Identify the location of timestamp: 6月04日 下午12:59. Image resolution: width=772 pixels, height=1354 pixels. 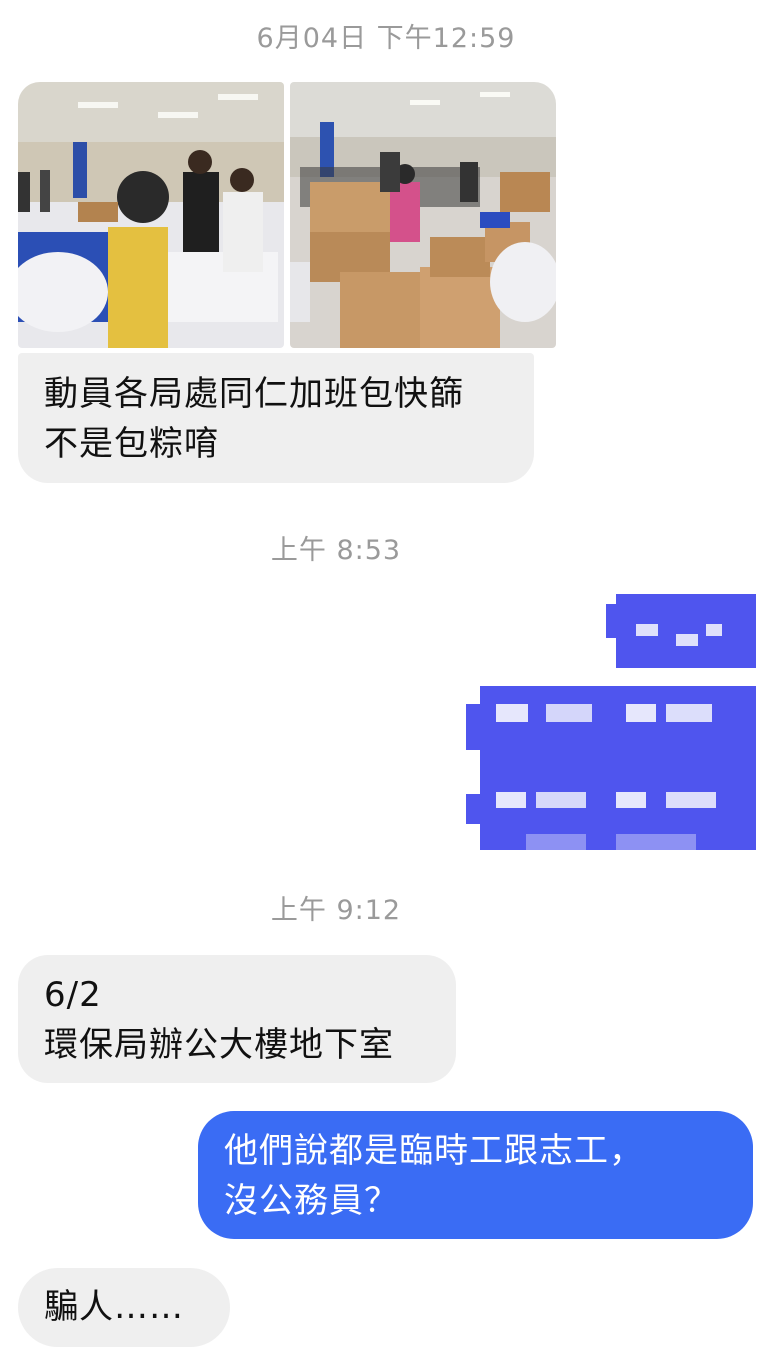
(386, 38).